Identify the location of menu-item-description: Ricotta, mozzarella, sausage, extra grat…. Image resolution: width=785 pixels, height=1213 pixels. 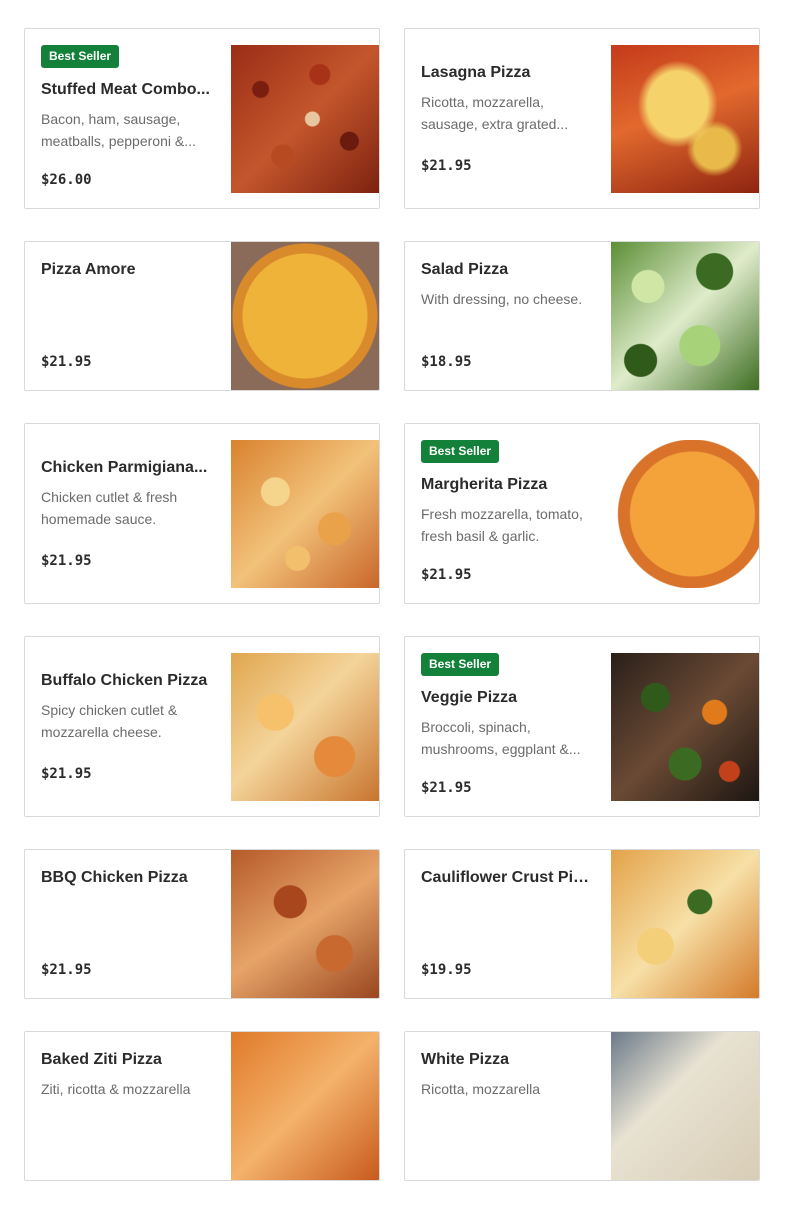
(495, 113).